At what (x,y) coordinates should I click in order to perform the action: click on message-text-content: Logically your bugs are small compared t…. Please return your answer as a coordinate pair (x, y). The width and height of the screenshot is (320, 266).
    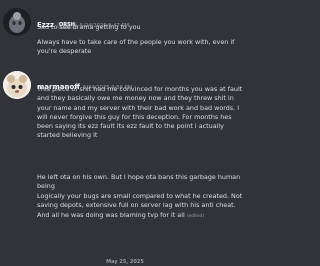
    Looking at the image, I should click on (140, 205).